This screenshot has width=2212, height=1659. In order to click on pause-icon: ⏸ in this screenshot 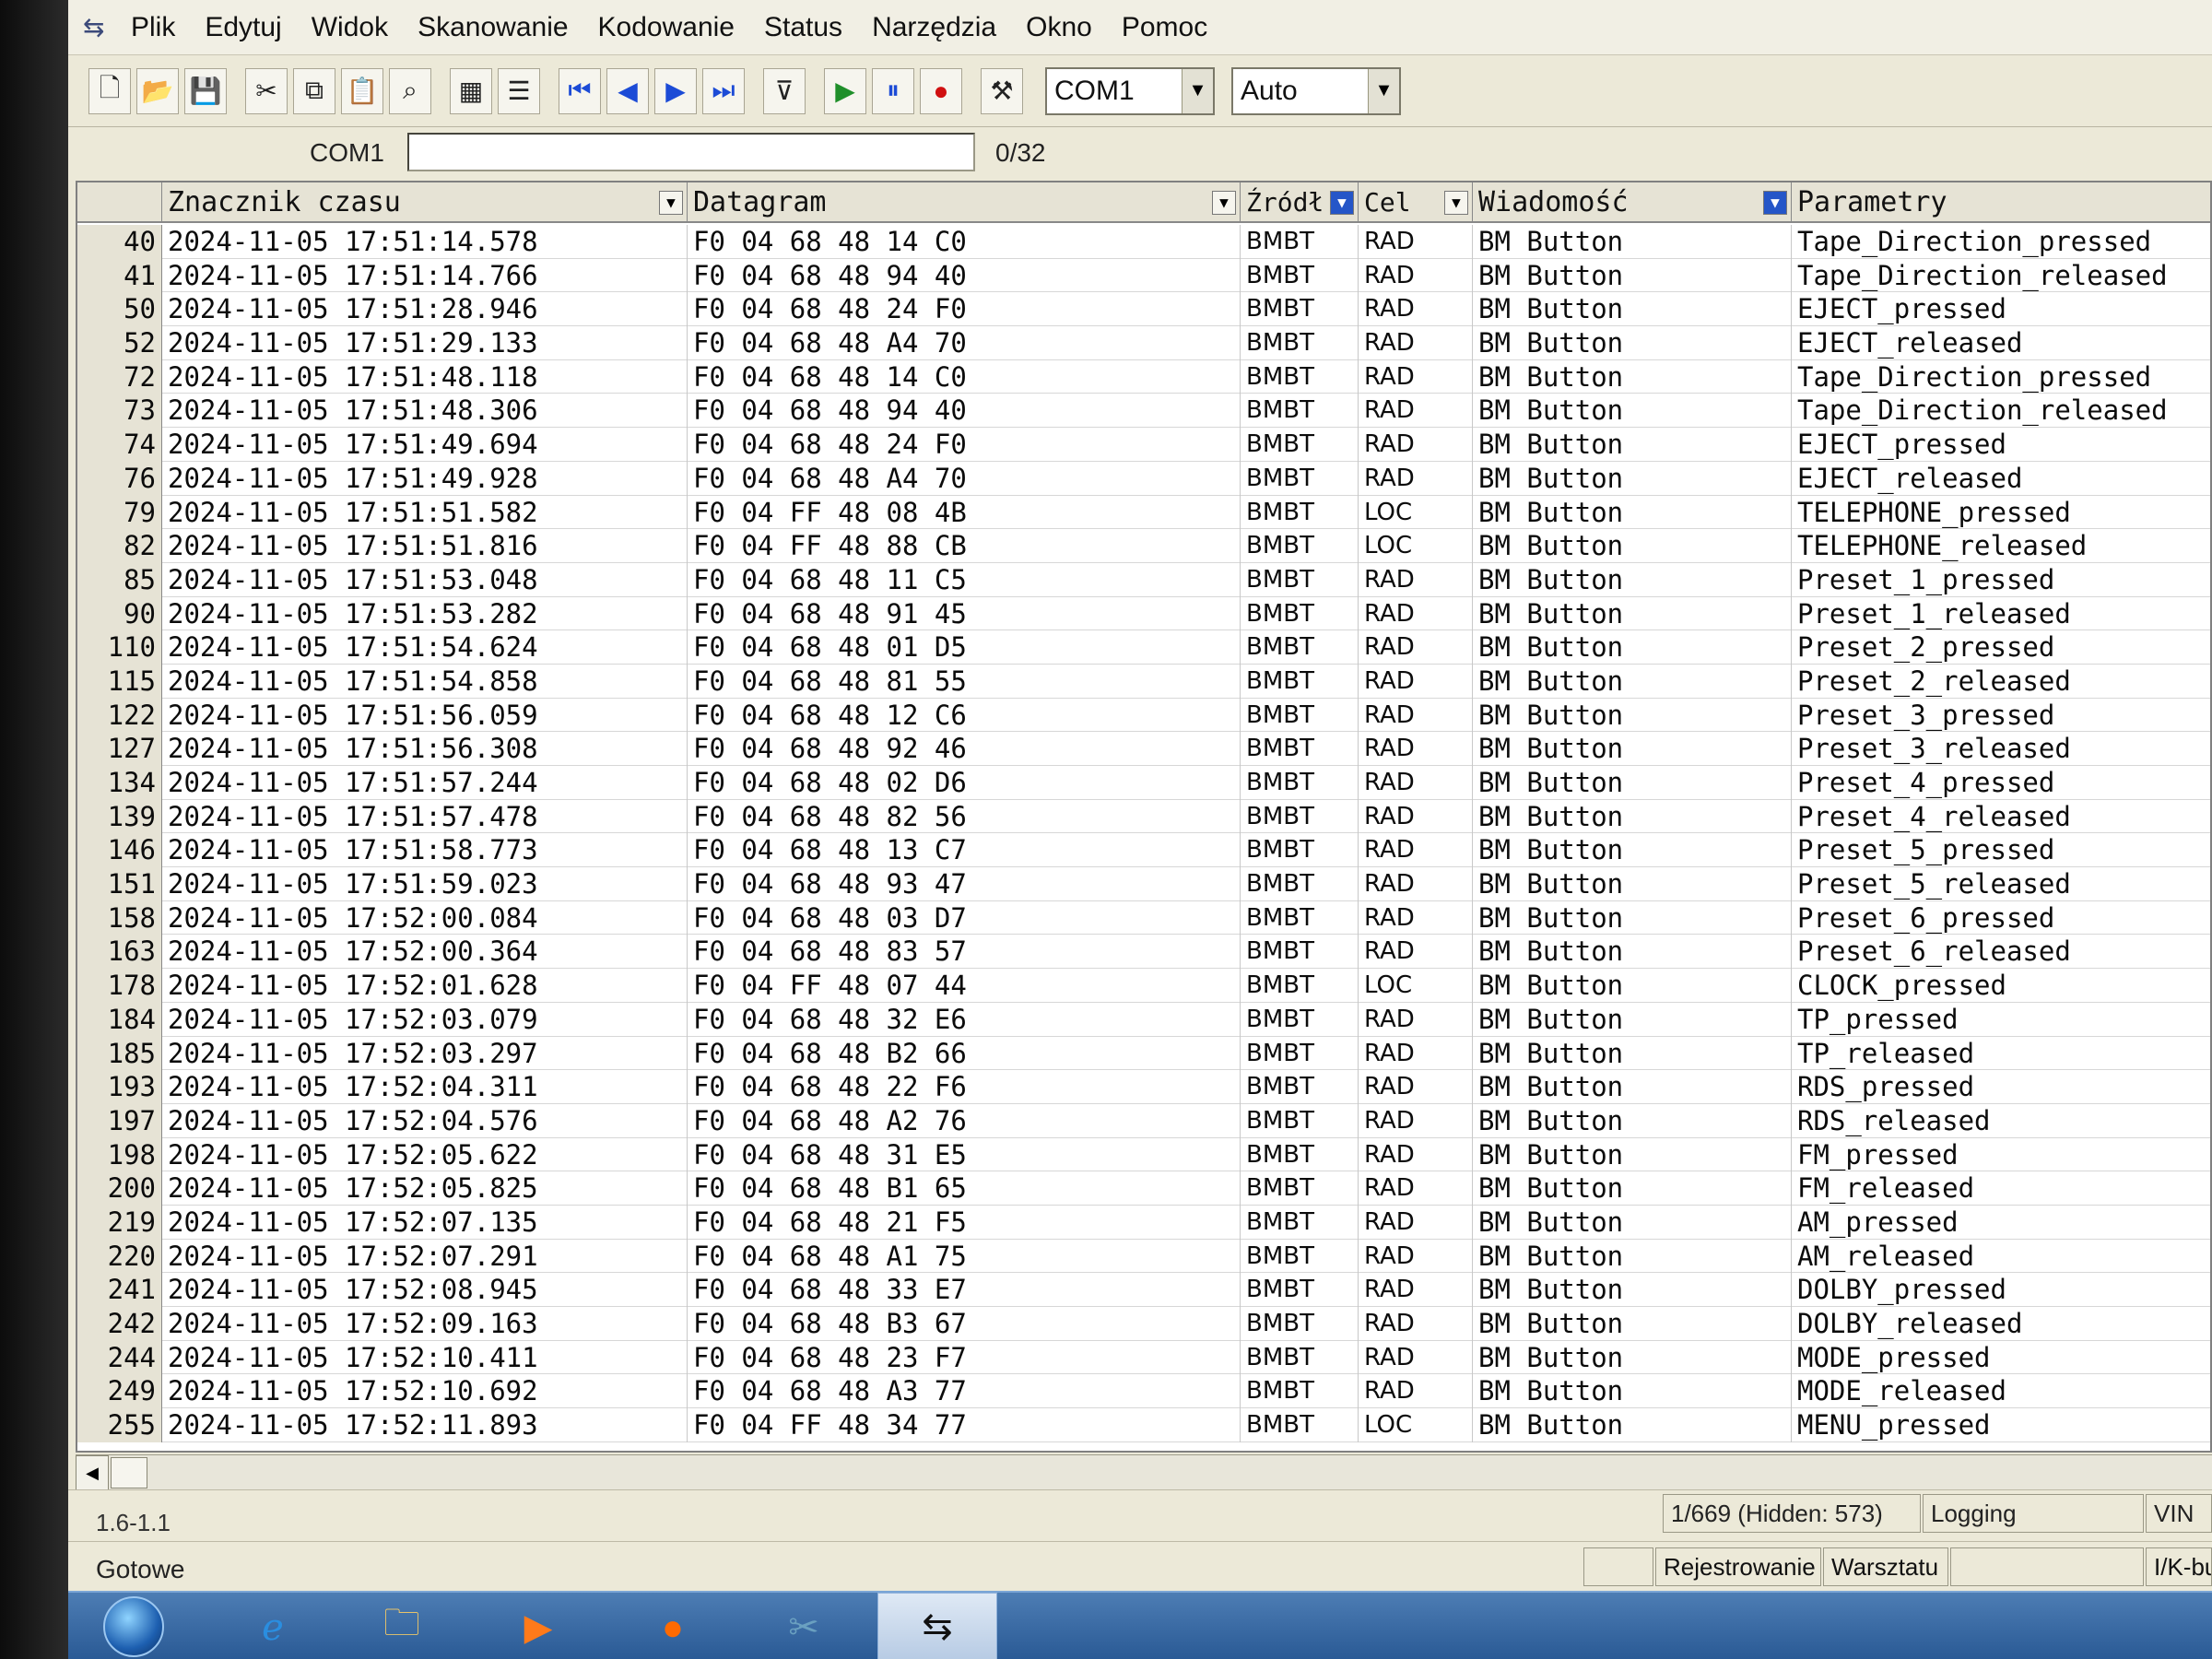, I will do `click(893, 90)`.